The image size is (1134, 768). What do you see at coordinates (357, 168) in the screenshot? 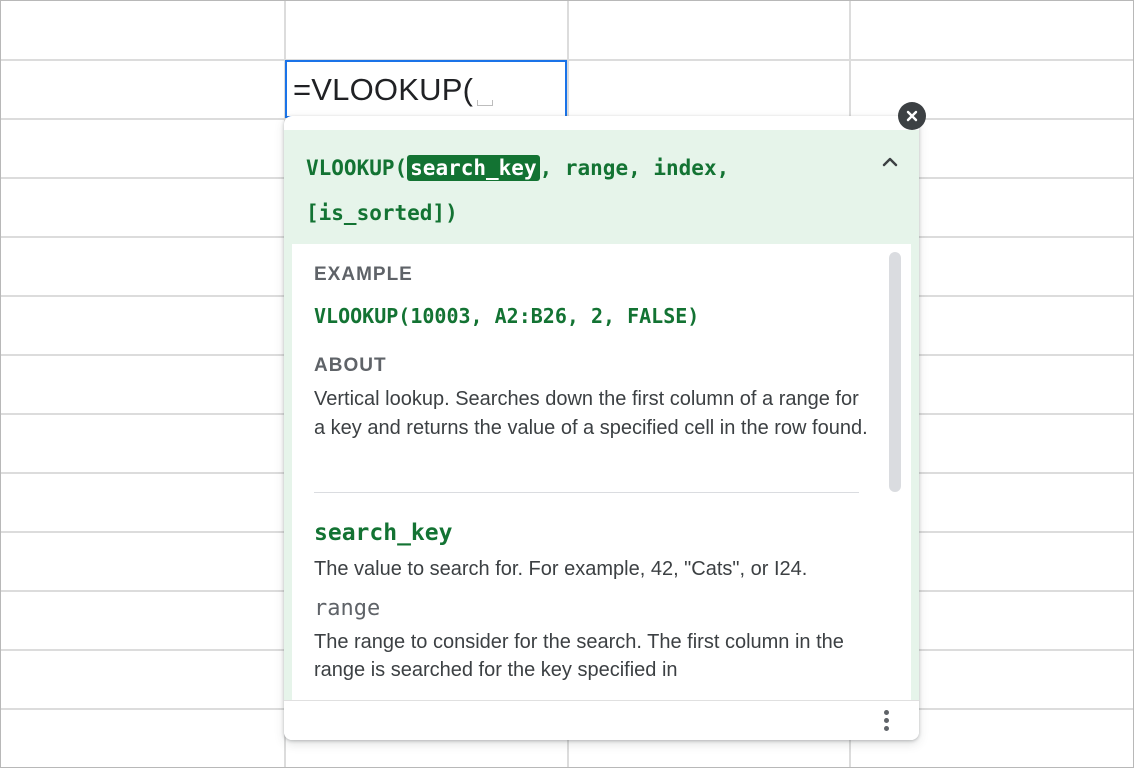
I see `signature-function-name: VLOOKUP(` at bounding box center [357, 168].